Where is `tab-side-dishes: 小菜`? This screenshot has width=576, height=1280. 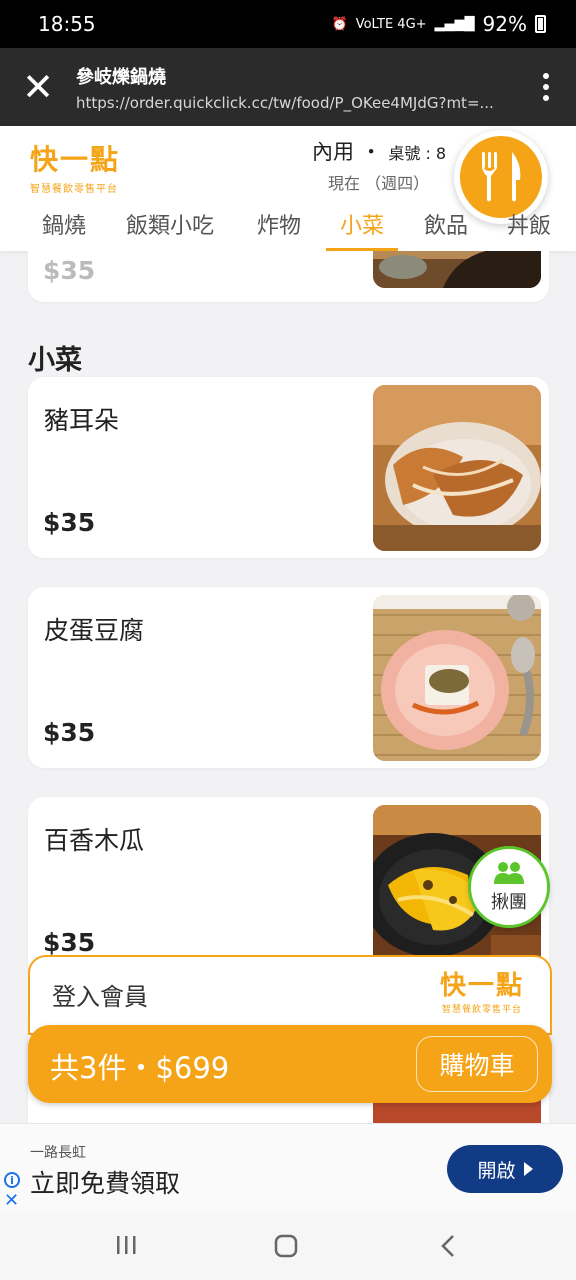 tab-side-dishes: 小菜 is located at coordinates (362, 229).